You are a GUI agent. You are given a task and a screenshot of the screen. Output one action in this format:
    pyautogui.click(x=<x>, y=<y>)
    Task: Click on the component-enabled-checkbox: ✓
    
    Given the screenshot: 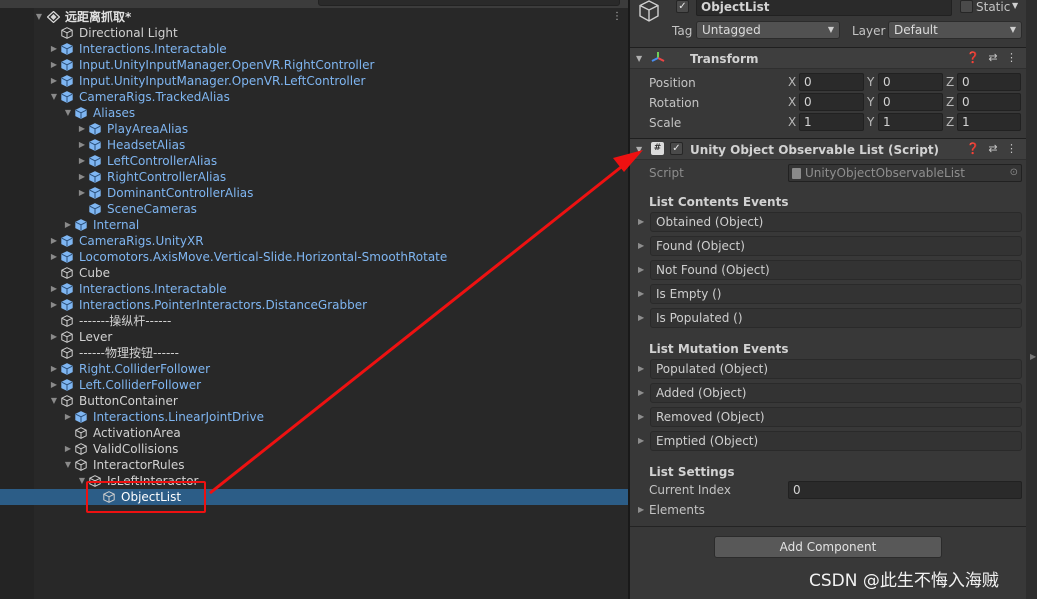 What is the action you would take?
    pyautogui.click(x=676, y=148)
    